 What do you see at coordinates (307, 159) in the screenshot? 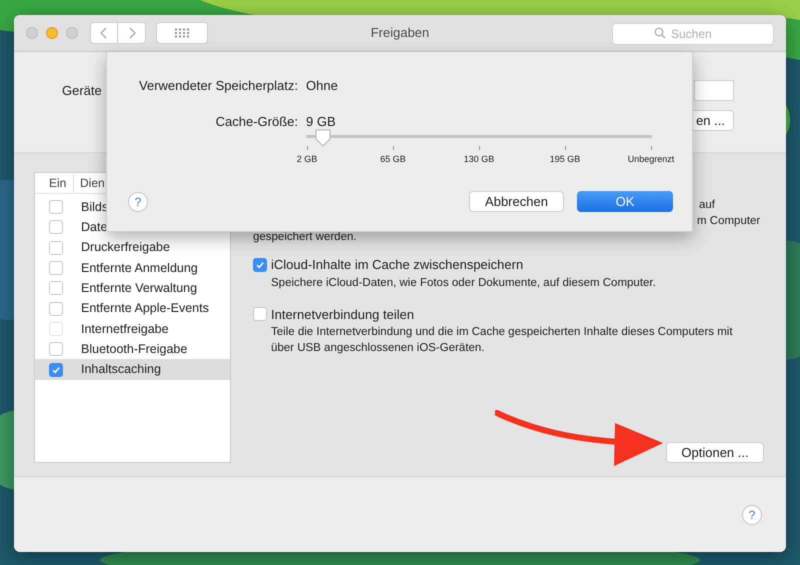
I see `tick-label: 2 GB` at bounding box center [307, 159].